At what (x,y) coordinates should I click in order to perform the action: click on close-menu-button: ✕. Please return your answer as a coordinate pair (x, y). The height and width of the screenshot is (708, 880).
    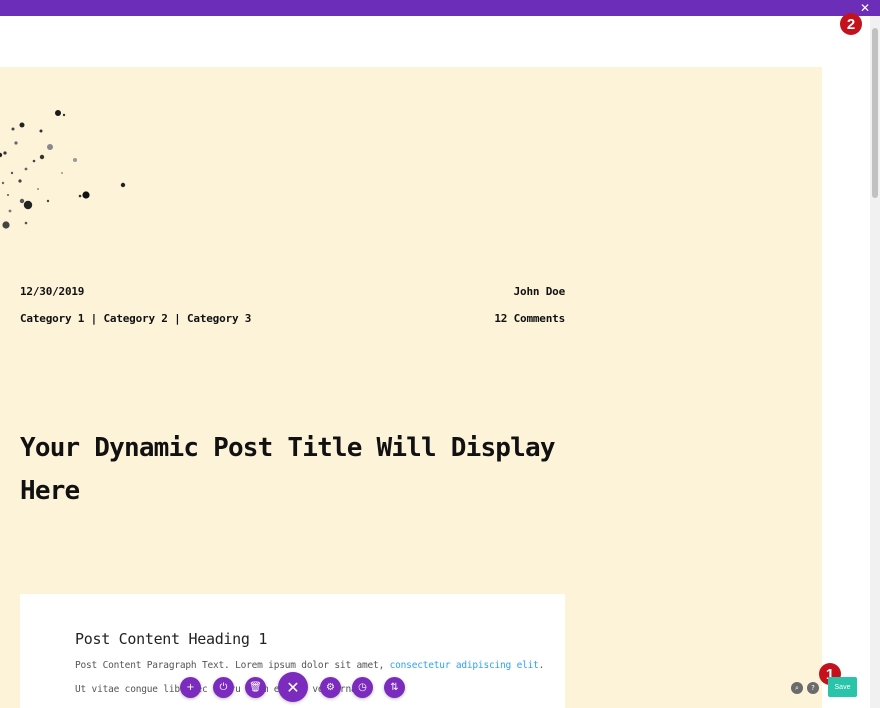
    Looking at the image, I should click on (293, 687).